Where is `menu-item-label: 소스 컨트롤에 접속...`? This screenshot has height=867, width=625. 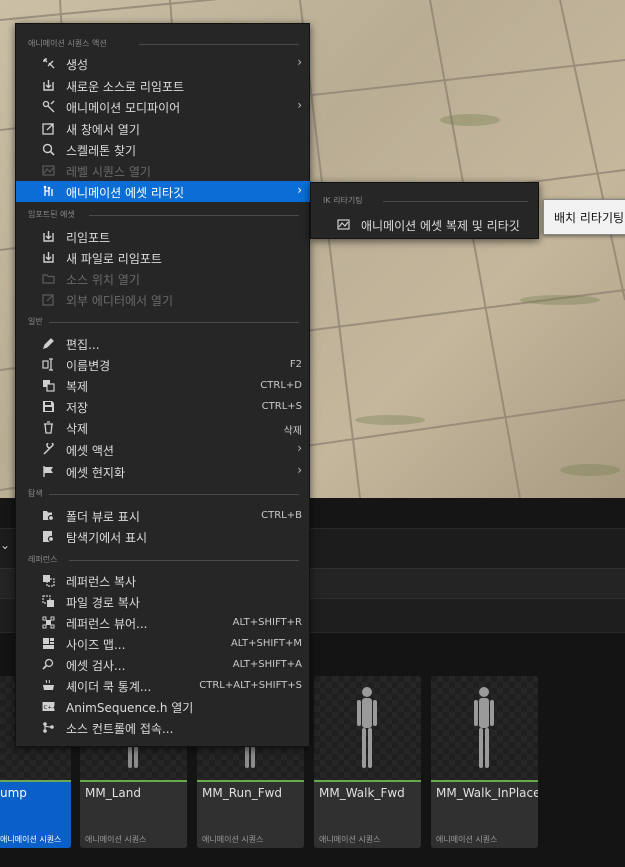 menu-item-label: 소스 컨트롤에 접속... is located at coordinates (120, 729).